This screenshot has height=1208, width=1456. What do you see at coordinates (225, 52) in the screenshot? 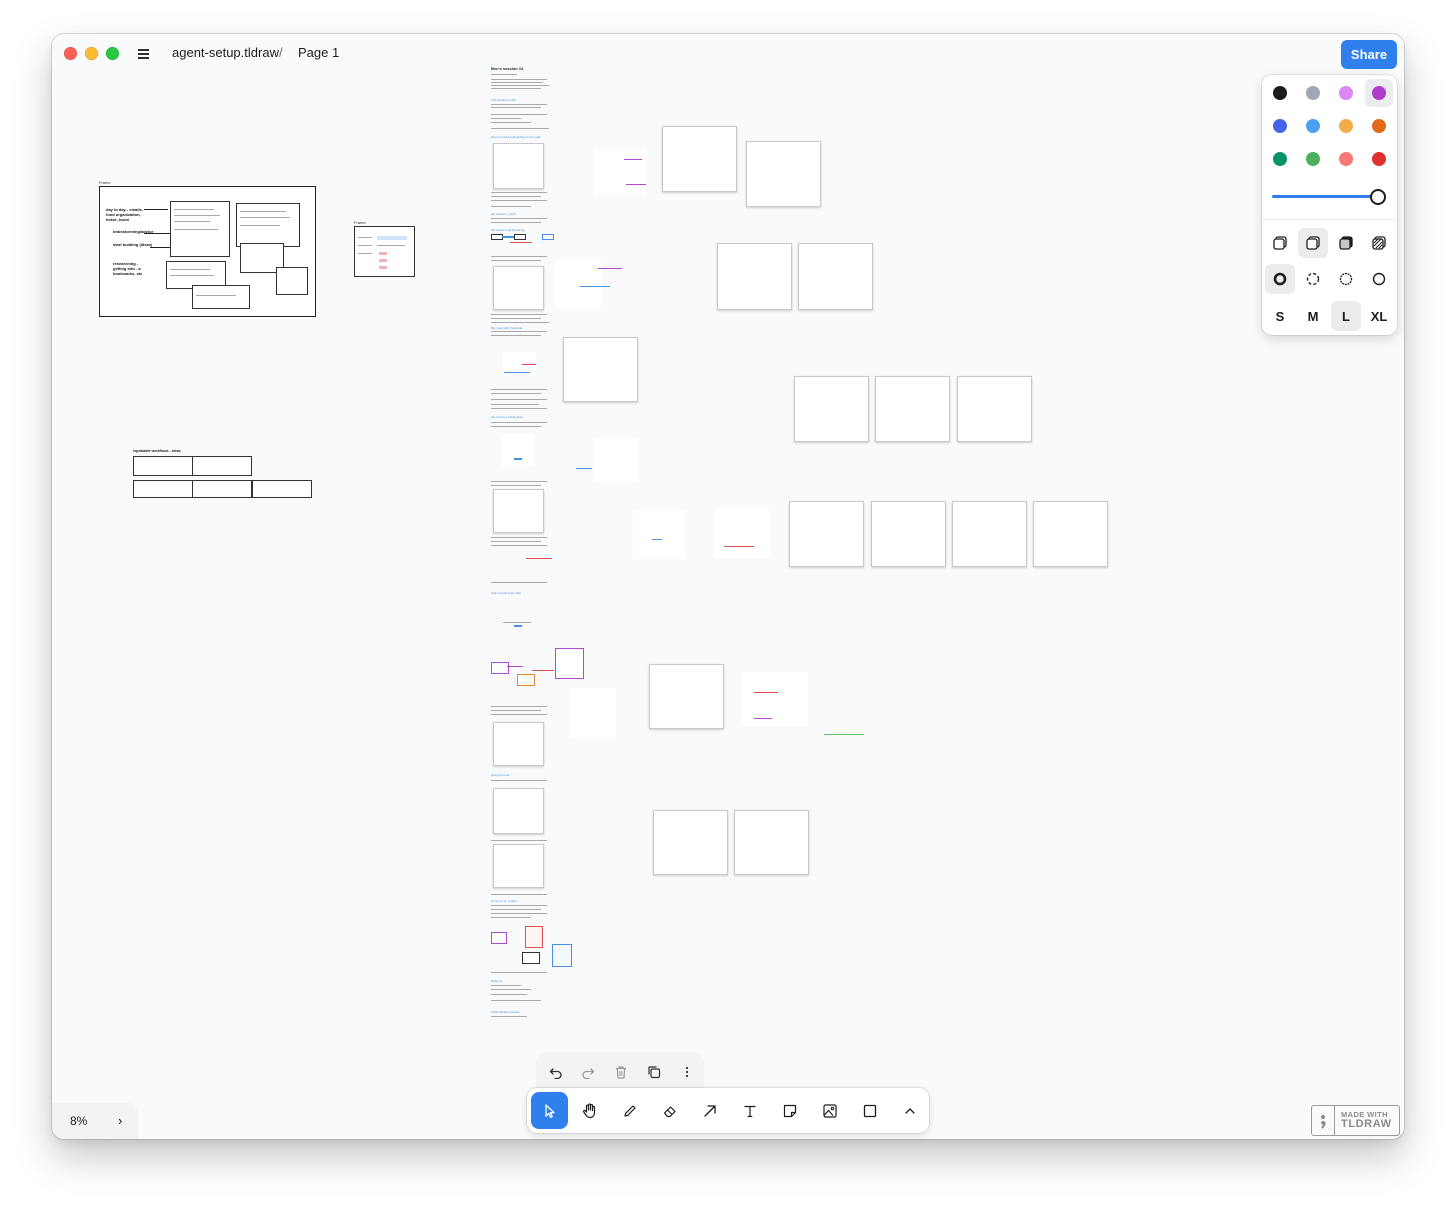
I see `document-title: agent-setup.tldraw` at bounding box center [225, 52].